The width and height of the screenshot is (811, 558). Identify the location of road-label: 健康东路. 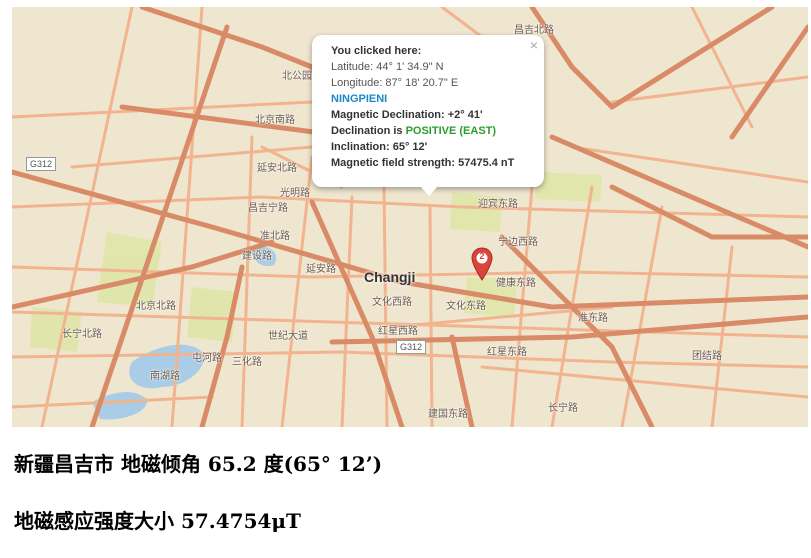
(516, 283).